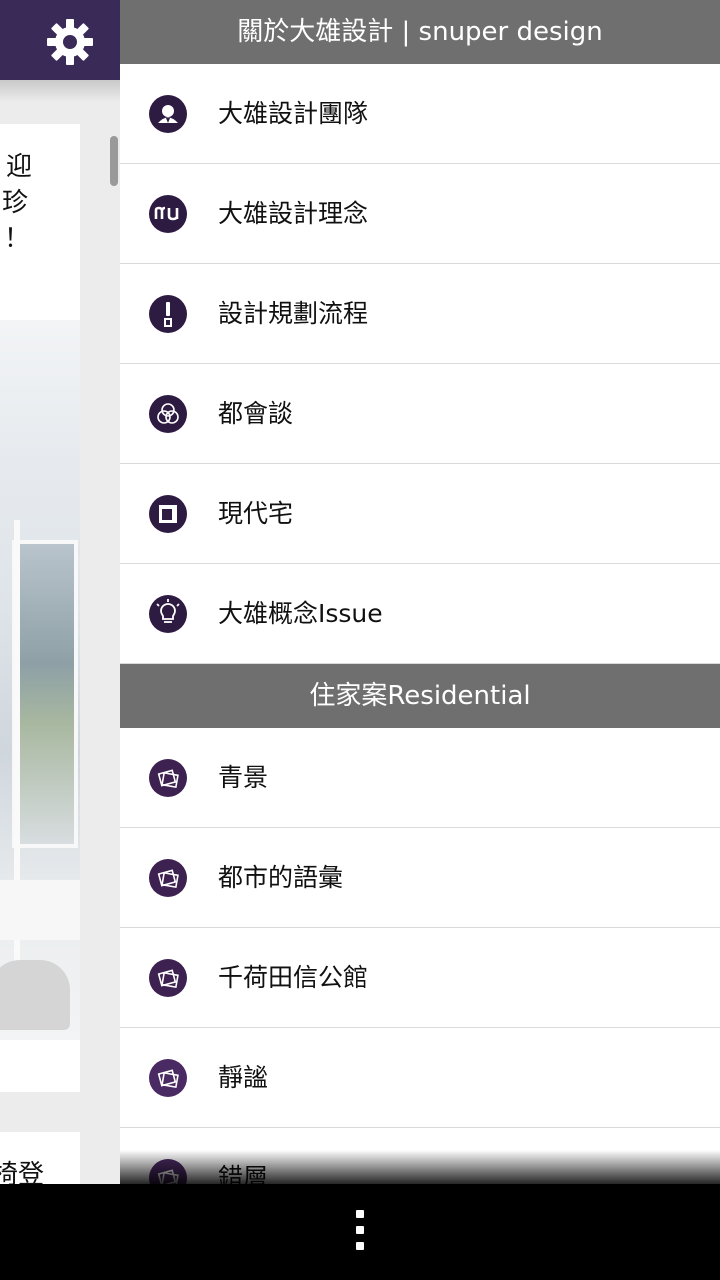 The width and height of the screenshot is (720, 1280). I want to click on background-toolbar, so click(60, 40).